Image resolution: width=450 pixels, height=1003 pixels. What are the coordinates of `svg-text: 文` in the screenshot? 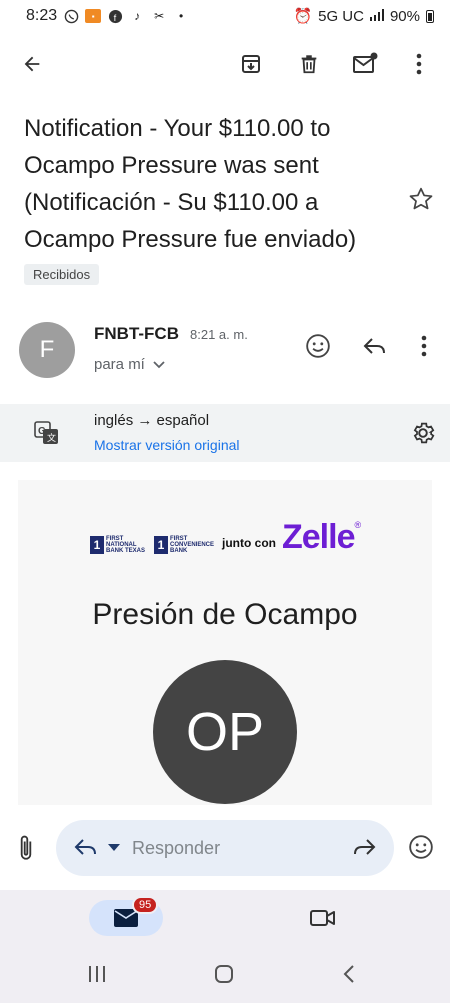 It's located at (51, 437).